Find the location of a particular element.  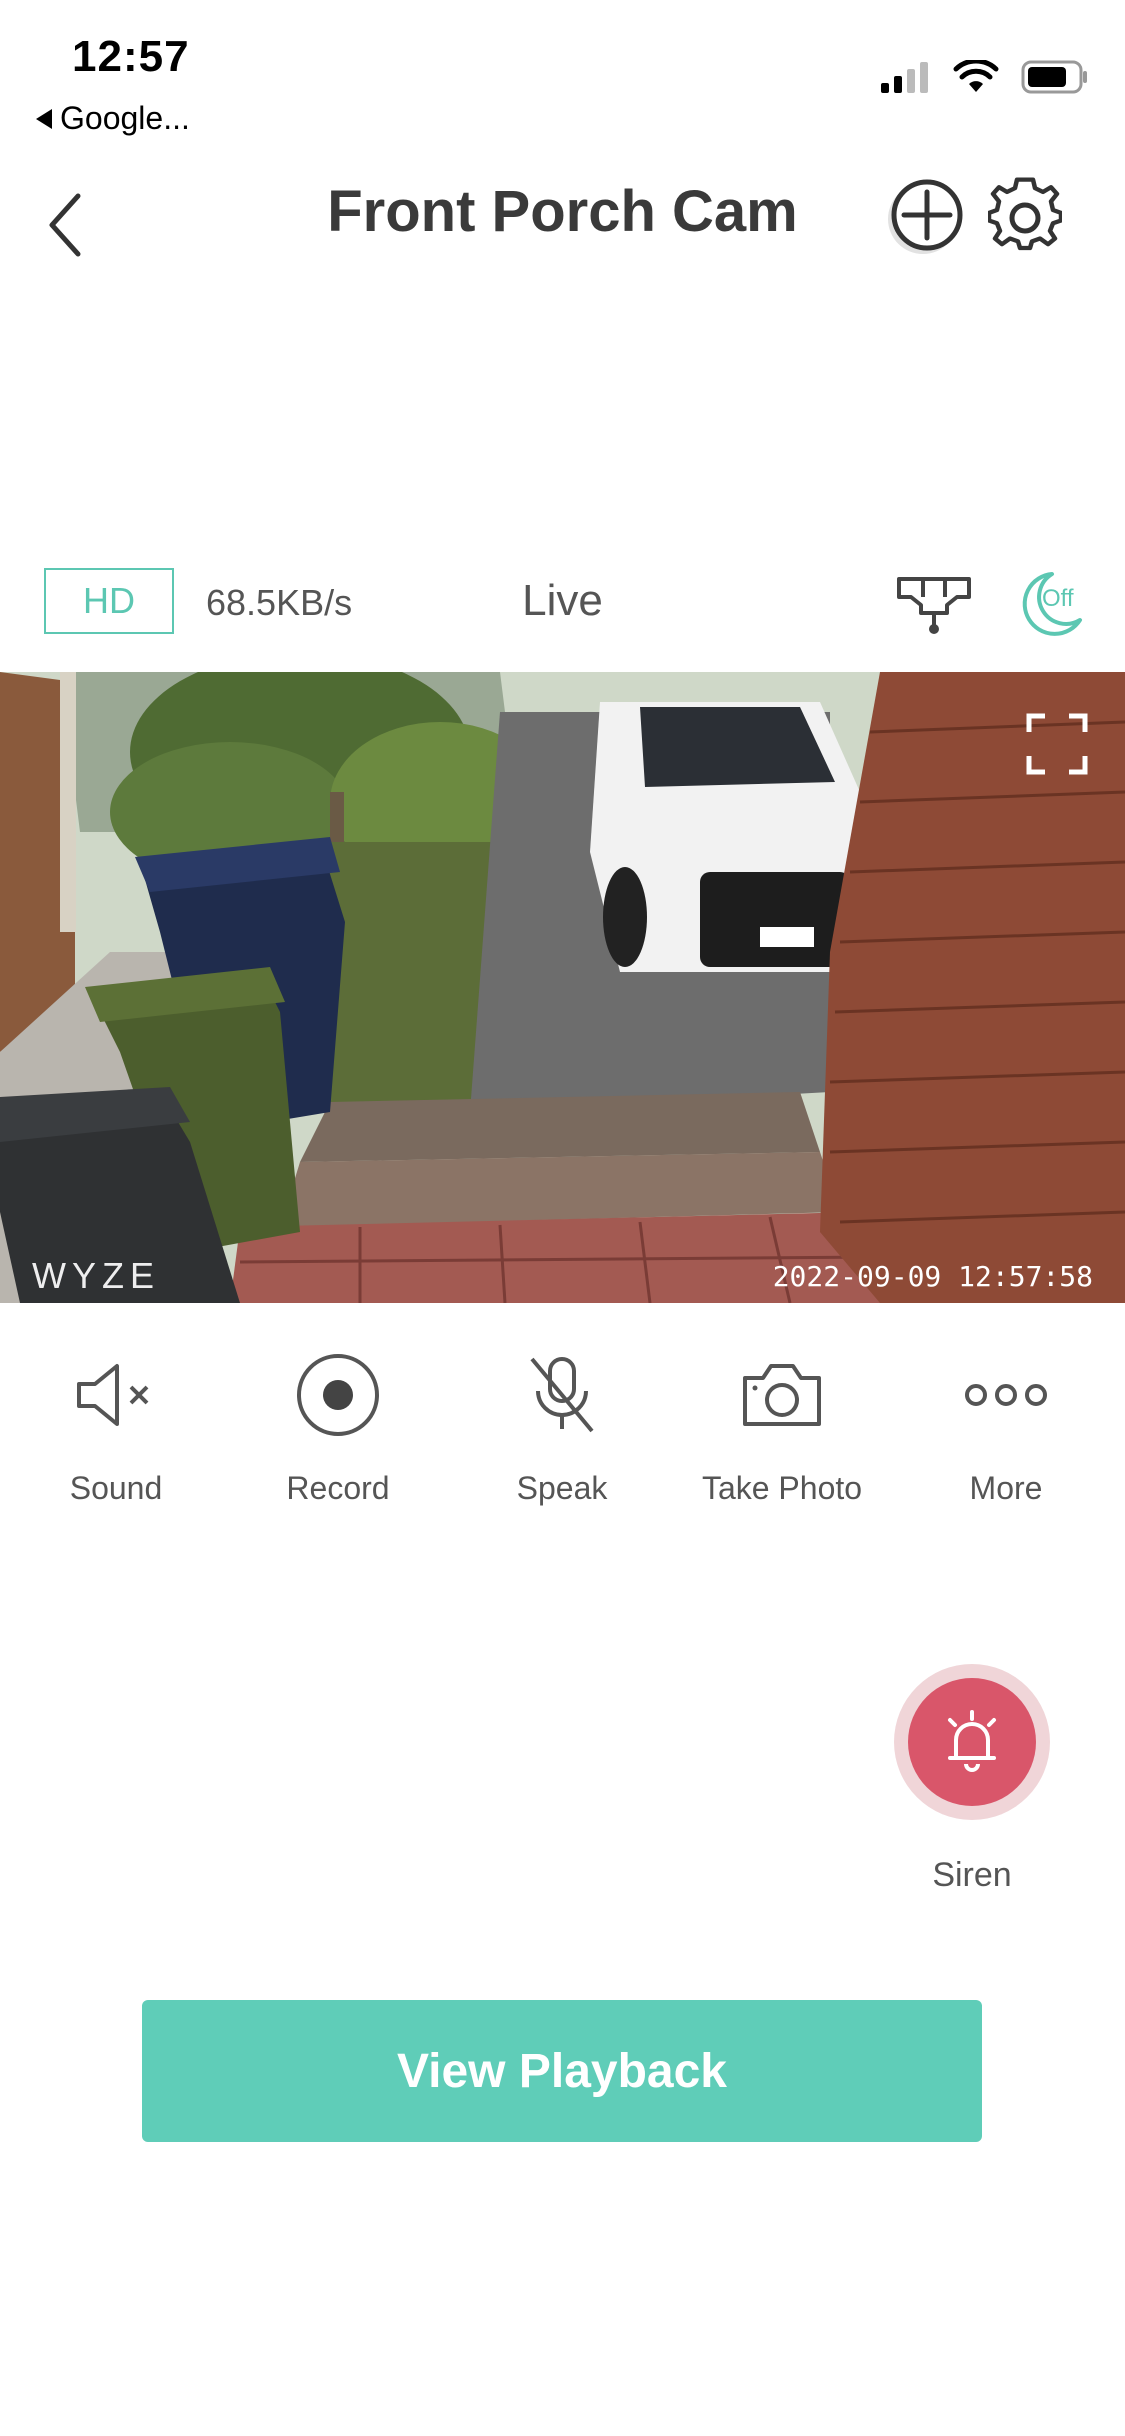

more-dots-icon is located at coordinates (1006, 1395).